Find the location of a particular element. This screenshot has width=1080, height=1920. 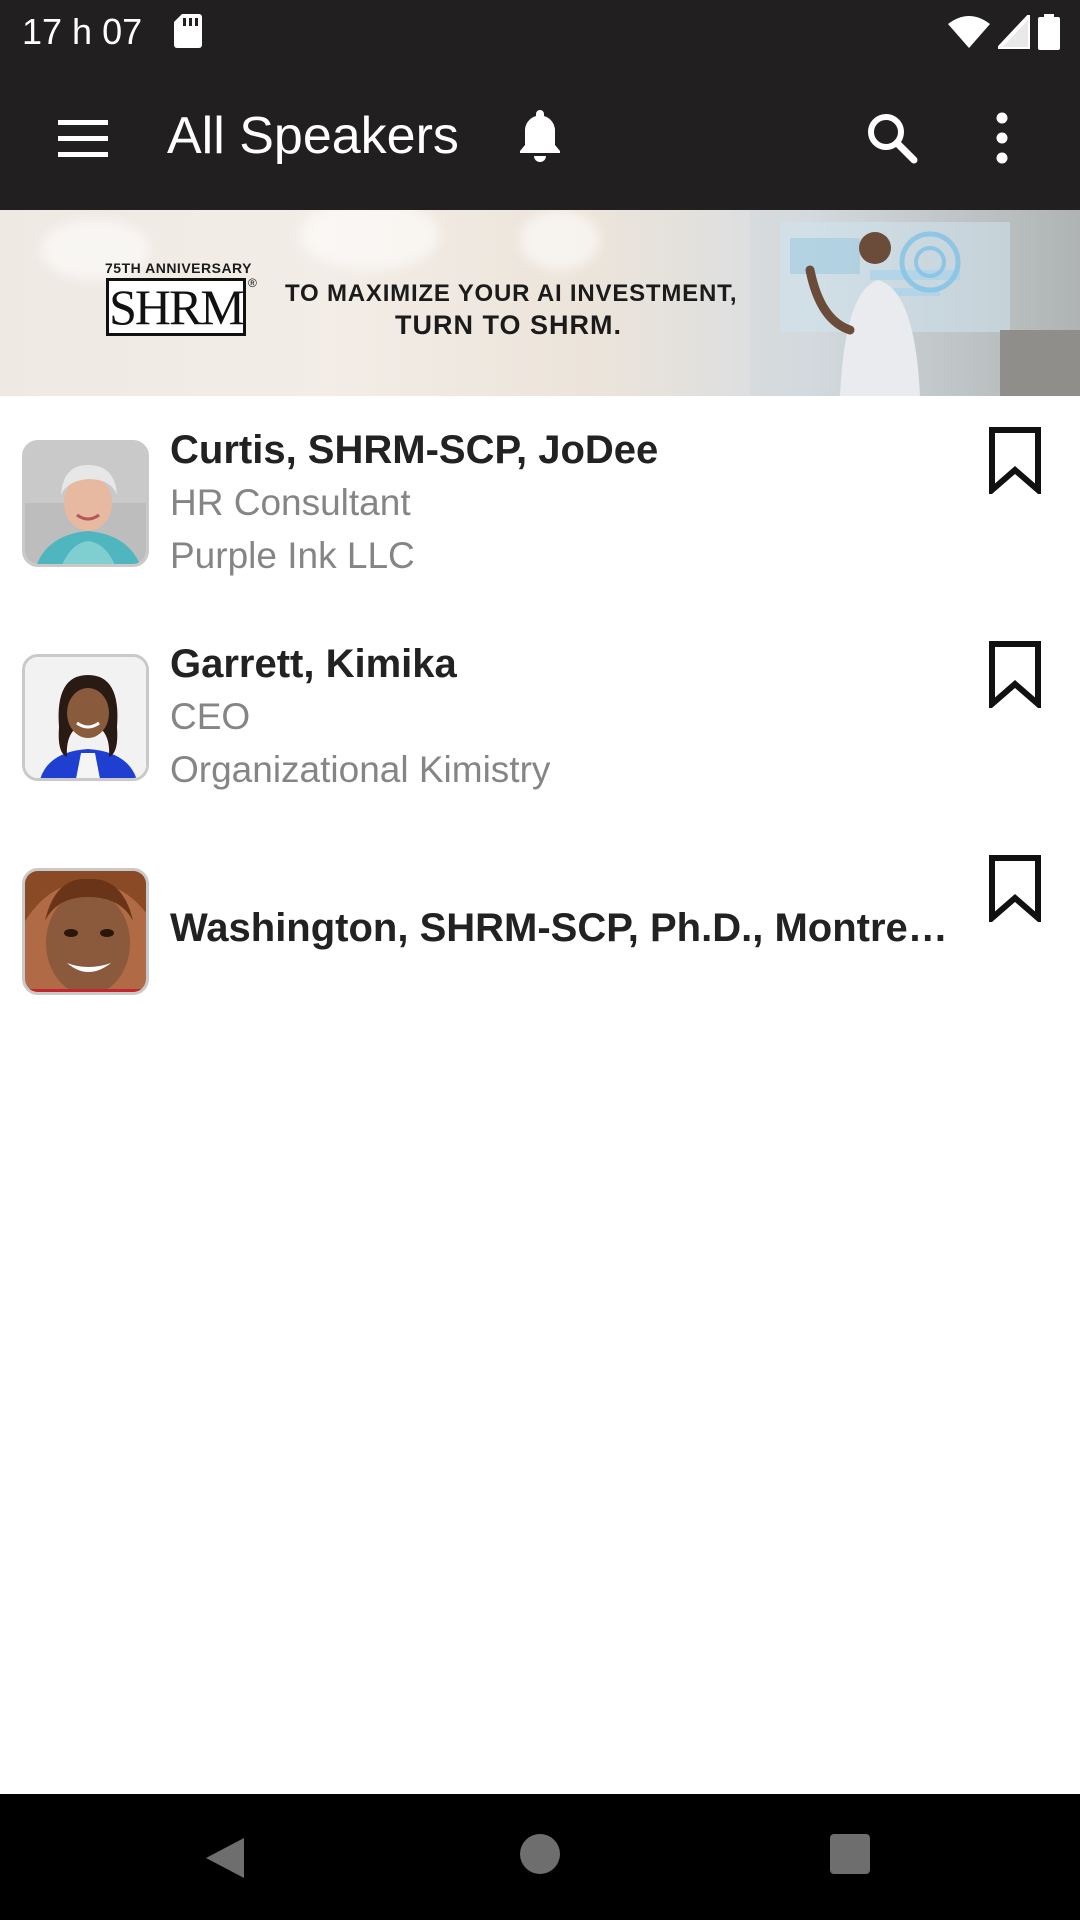

menu-icon is located at coordinates (83, 138).